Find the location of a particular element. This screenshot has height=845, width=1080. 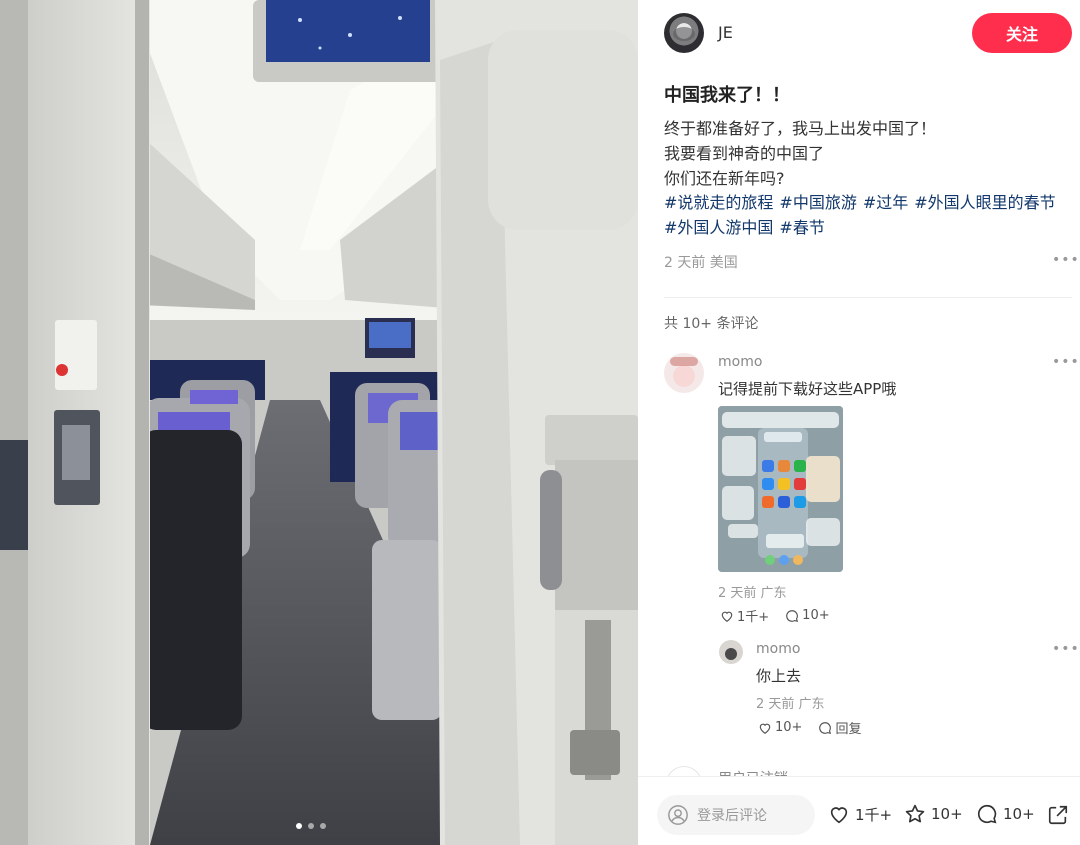

collect-button: 10+ is located at coordinates (933, 814).